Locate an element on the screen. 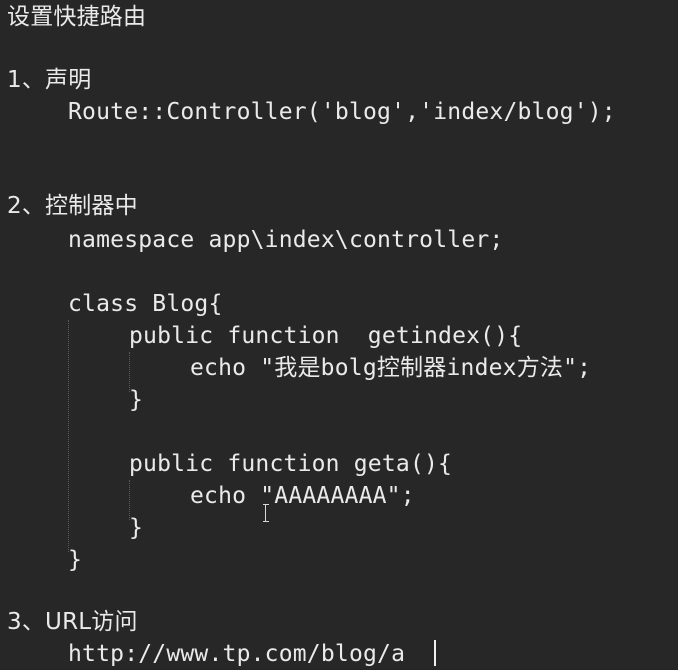 Image resolution: width=678 pixels, height=670 pixels. section-heading-declare: 1、声明 is located at coordinates (49, 80).